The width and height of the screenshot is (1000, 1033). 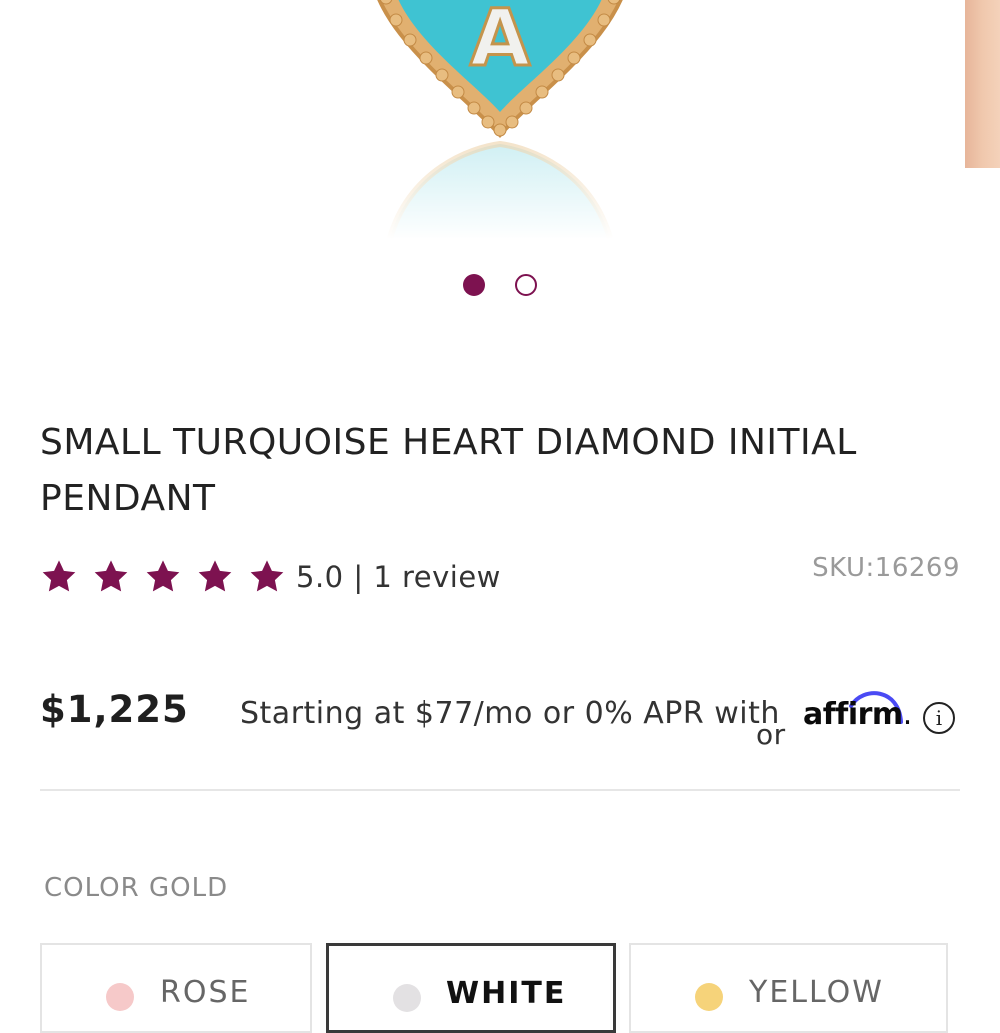 I want to click on next-gallery-image-preview, so click(x=982, y=84).